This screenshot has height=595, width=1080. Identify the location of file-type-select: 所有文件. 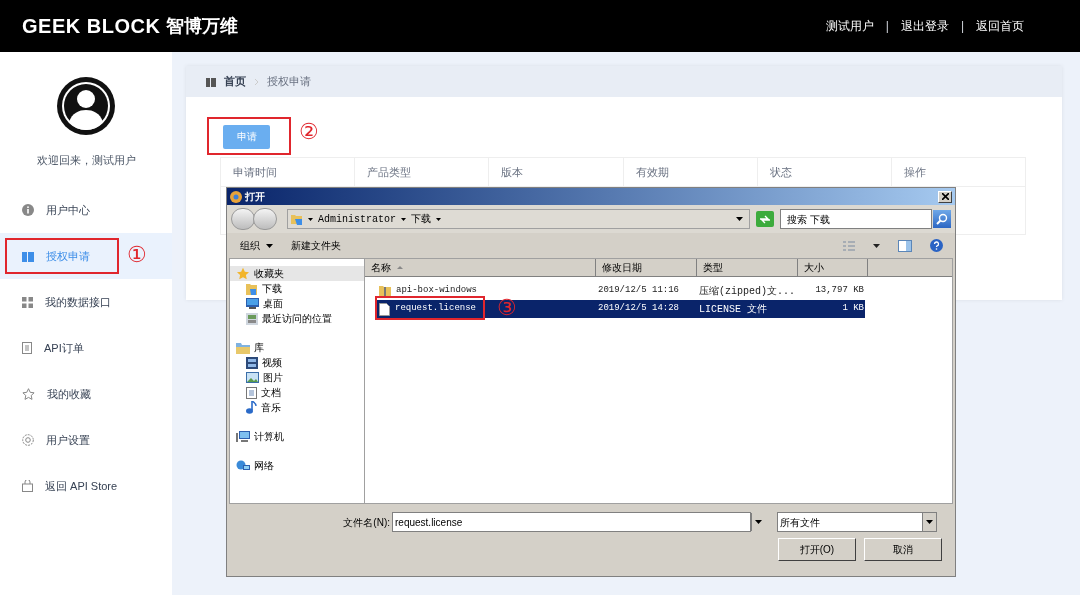
(857, 522).